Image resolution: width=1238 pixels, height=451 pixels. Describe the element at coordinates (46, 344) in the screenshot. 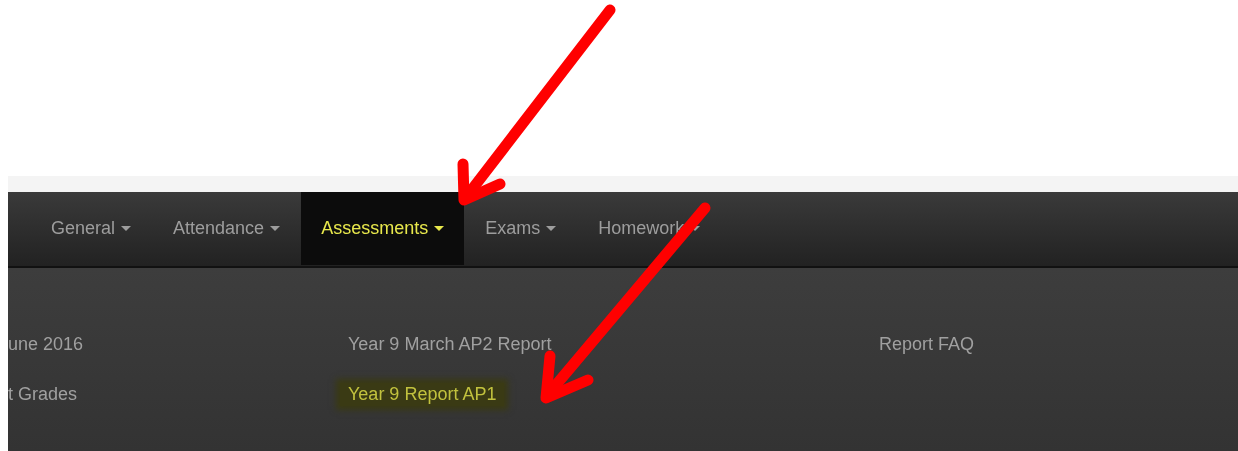

I see `menu-link: une 2016` at that location.